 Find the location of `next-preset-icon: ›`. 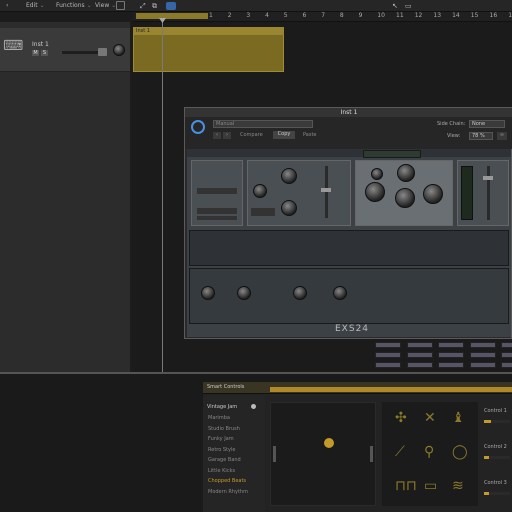

next-preset-icon: › is located at coordinates (227, 135).